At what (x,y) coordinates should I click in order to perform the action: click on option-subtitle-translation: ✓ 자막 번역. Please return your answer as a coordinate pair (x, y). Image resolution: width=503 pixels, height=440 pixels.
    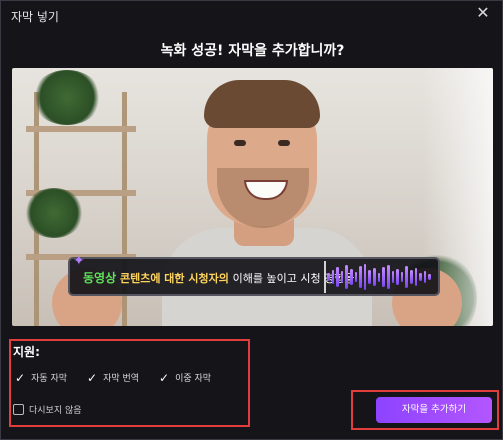
    Looking at the image, I should click on (113, 377).